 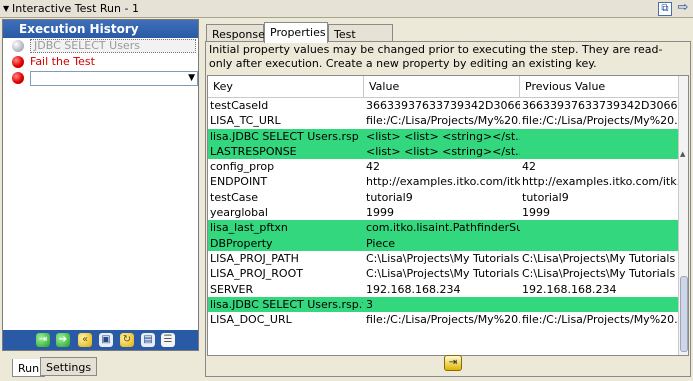 I want to click on refresh-icon: ↻, so click(x=127, y=340).